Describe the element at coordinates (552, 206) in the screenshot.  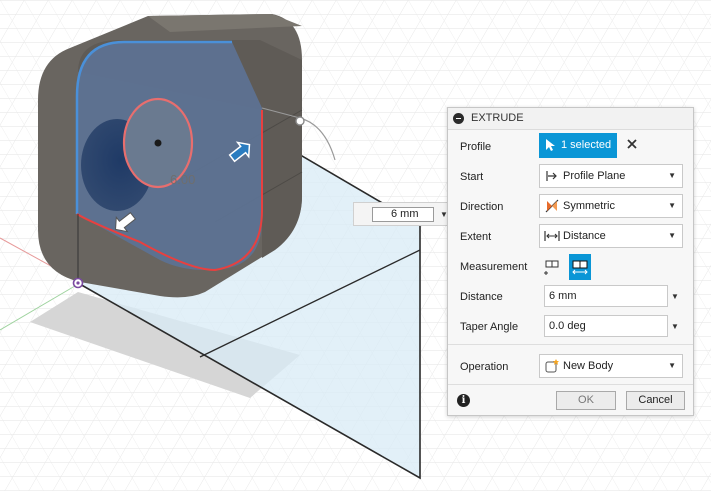
I see `symmetric-icon` at that location.